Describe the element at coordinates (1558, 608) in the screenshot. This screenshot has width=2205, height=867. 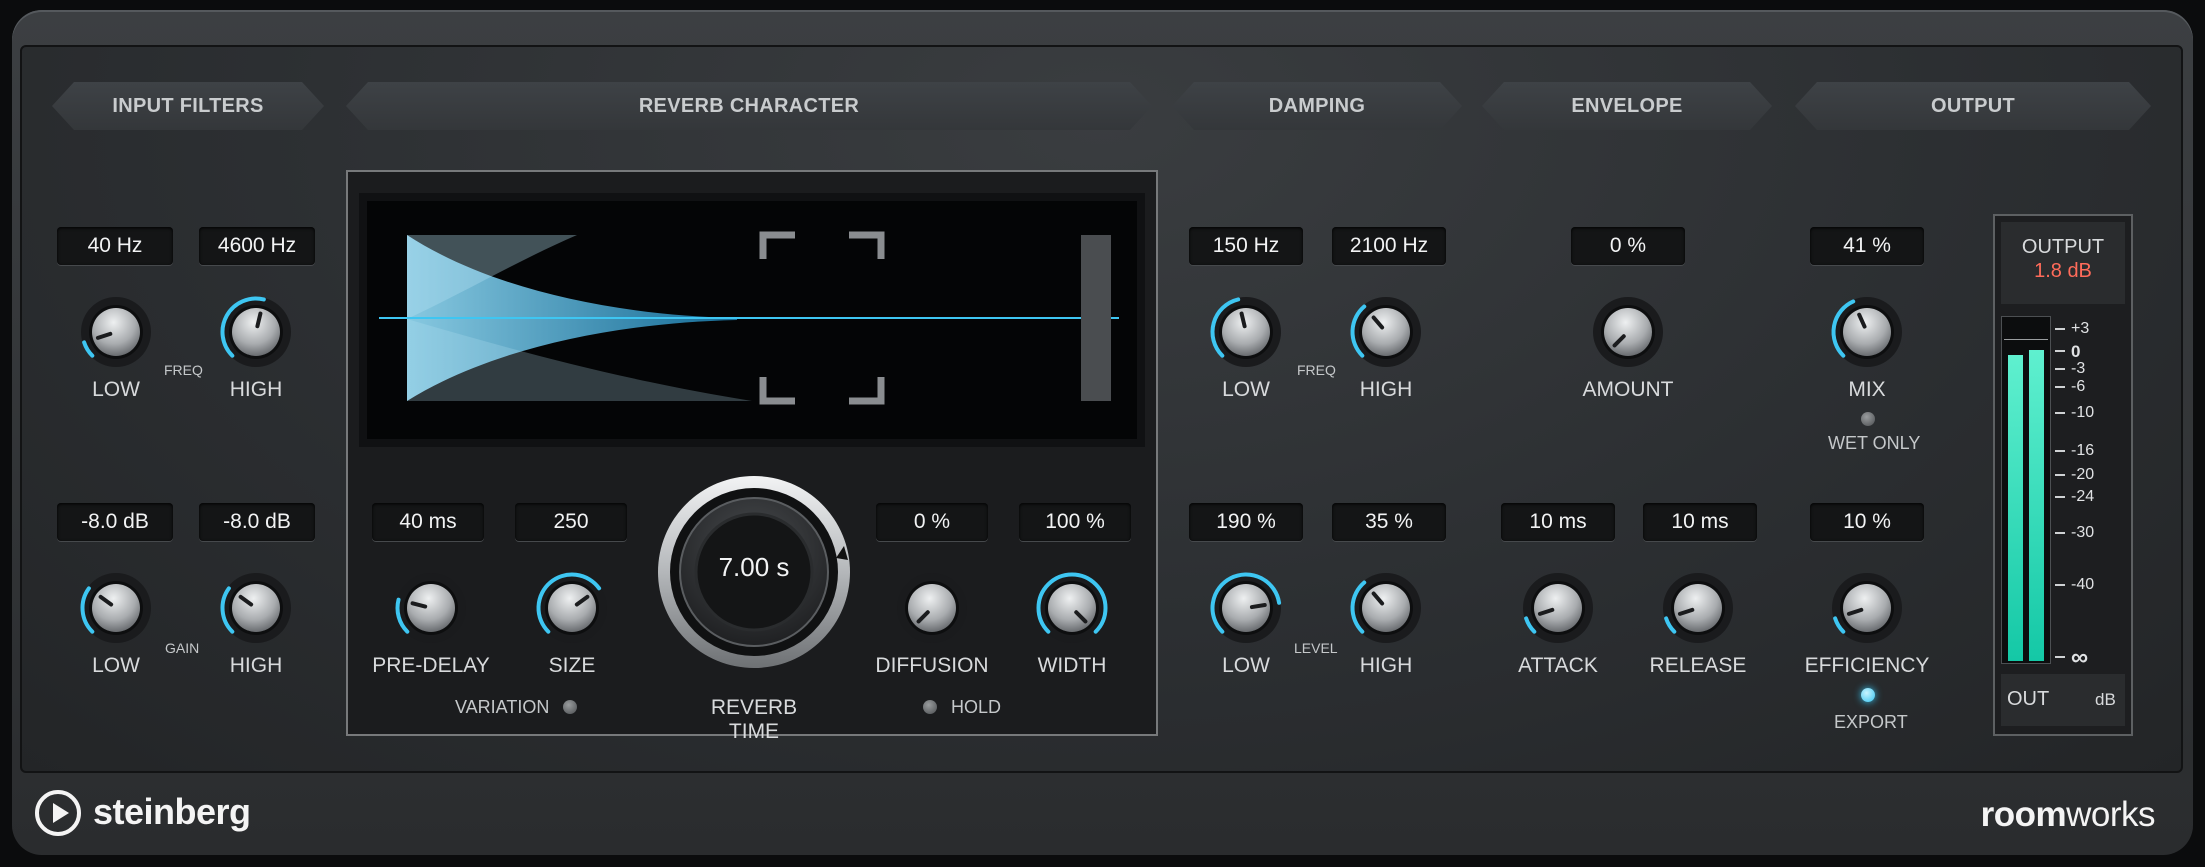
I see `envelope-attack-knob` at that location.